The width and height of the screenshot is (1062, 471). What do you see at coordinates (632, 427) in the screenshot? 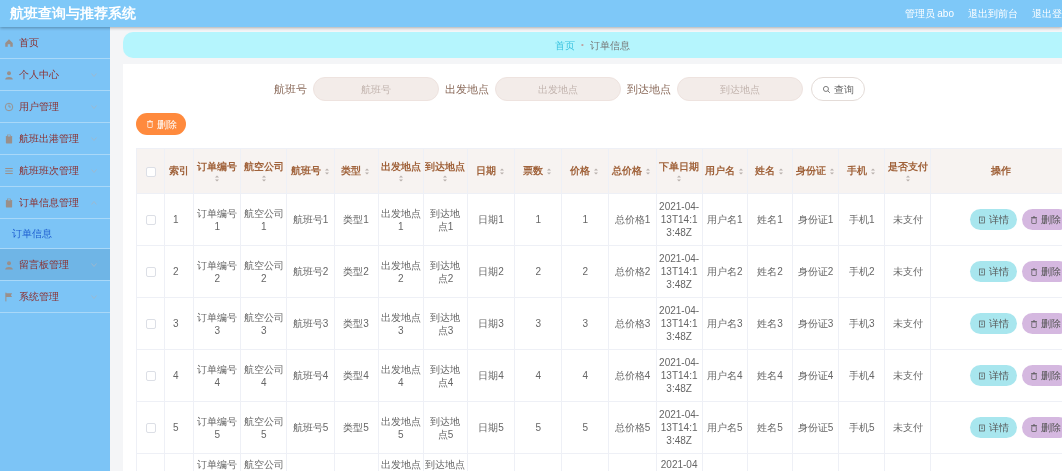
I see `table-cell: 总价格5` at bounding box center [632, 427].